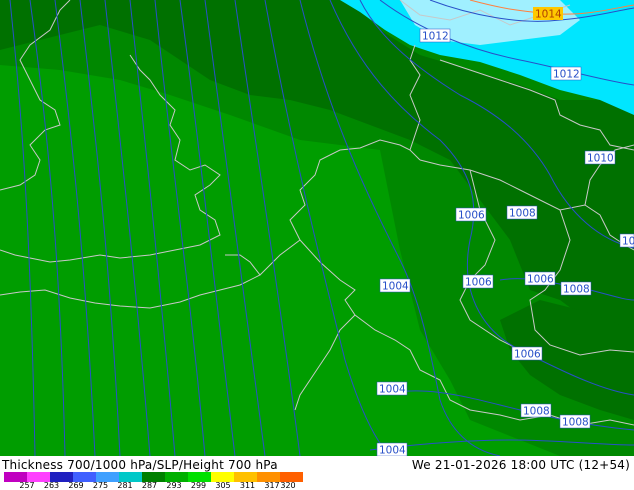 The width and height of the screenshot is (634, 490). Describe the element at coordinates (247, 485) in the screenshot. I see `color-scale-tick-label: 311` at that location.